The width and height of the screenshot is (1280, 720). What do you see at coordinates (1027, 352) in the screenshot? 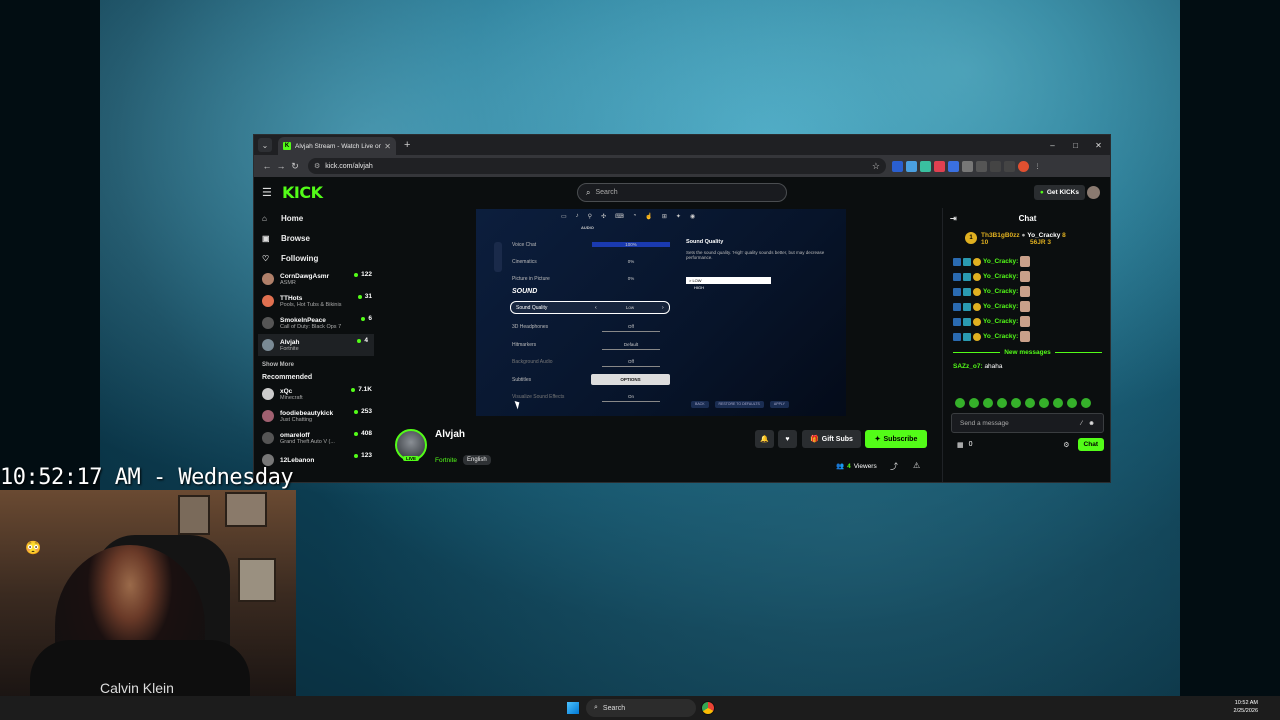
I see `new-messages-divider: New messages` at bounding box center [1027, 352].